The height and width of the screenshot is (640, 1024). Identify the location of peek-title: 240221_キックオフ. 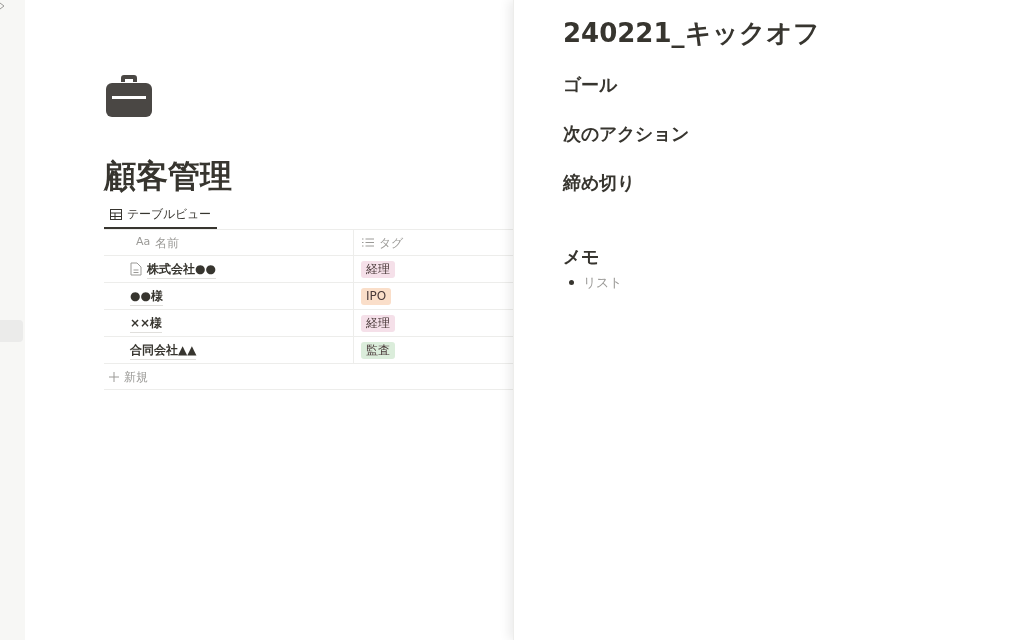
(692, 33).